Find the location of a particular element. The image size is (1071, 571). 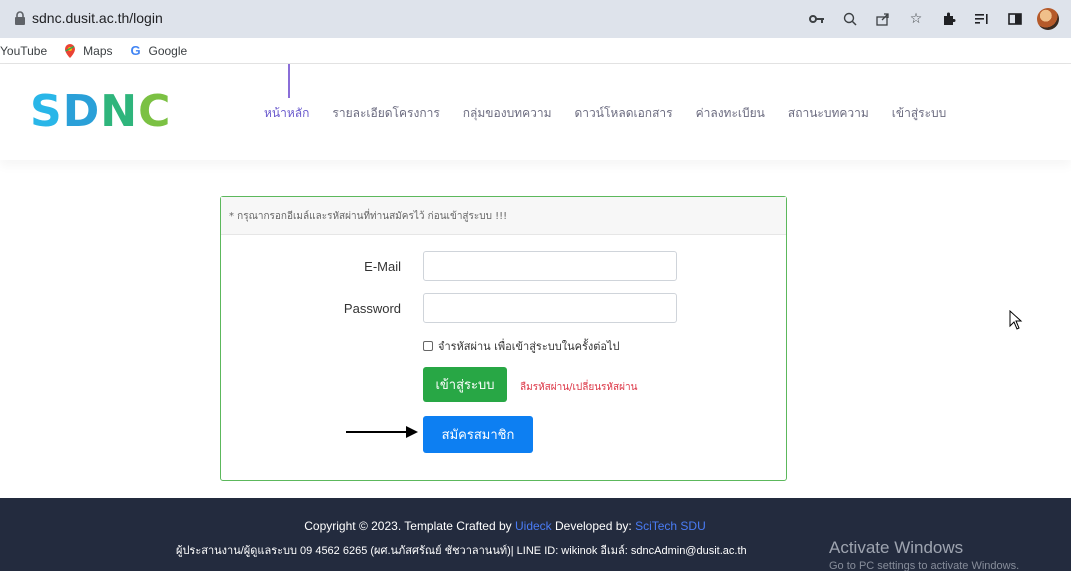

nav-item-article-status: สถานะบทความ is located at coordinates (828, 113).